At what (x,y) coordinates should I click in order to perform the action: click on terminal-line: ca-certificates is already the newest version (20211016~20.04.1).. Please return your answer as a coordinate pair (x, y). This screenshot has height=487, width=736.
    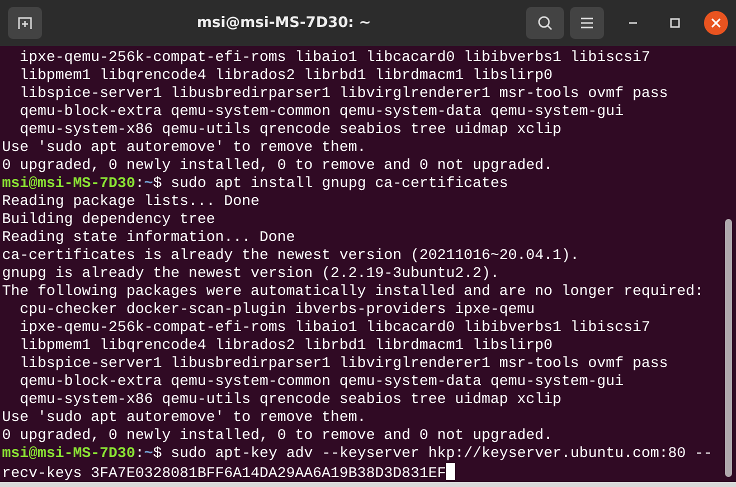
    Looking at the image, I should click on (291, 256).